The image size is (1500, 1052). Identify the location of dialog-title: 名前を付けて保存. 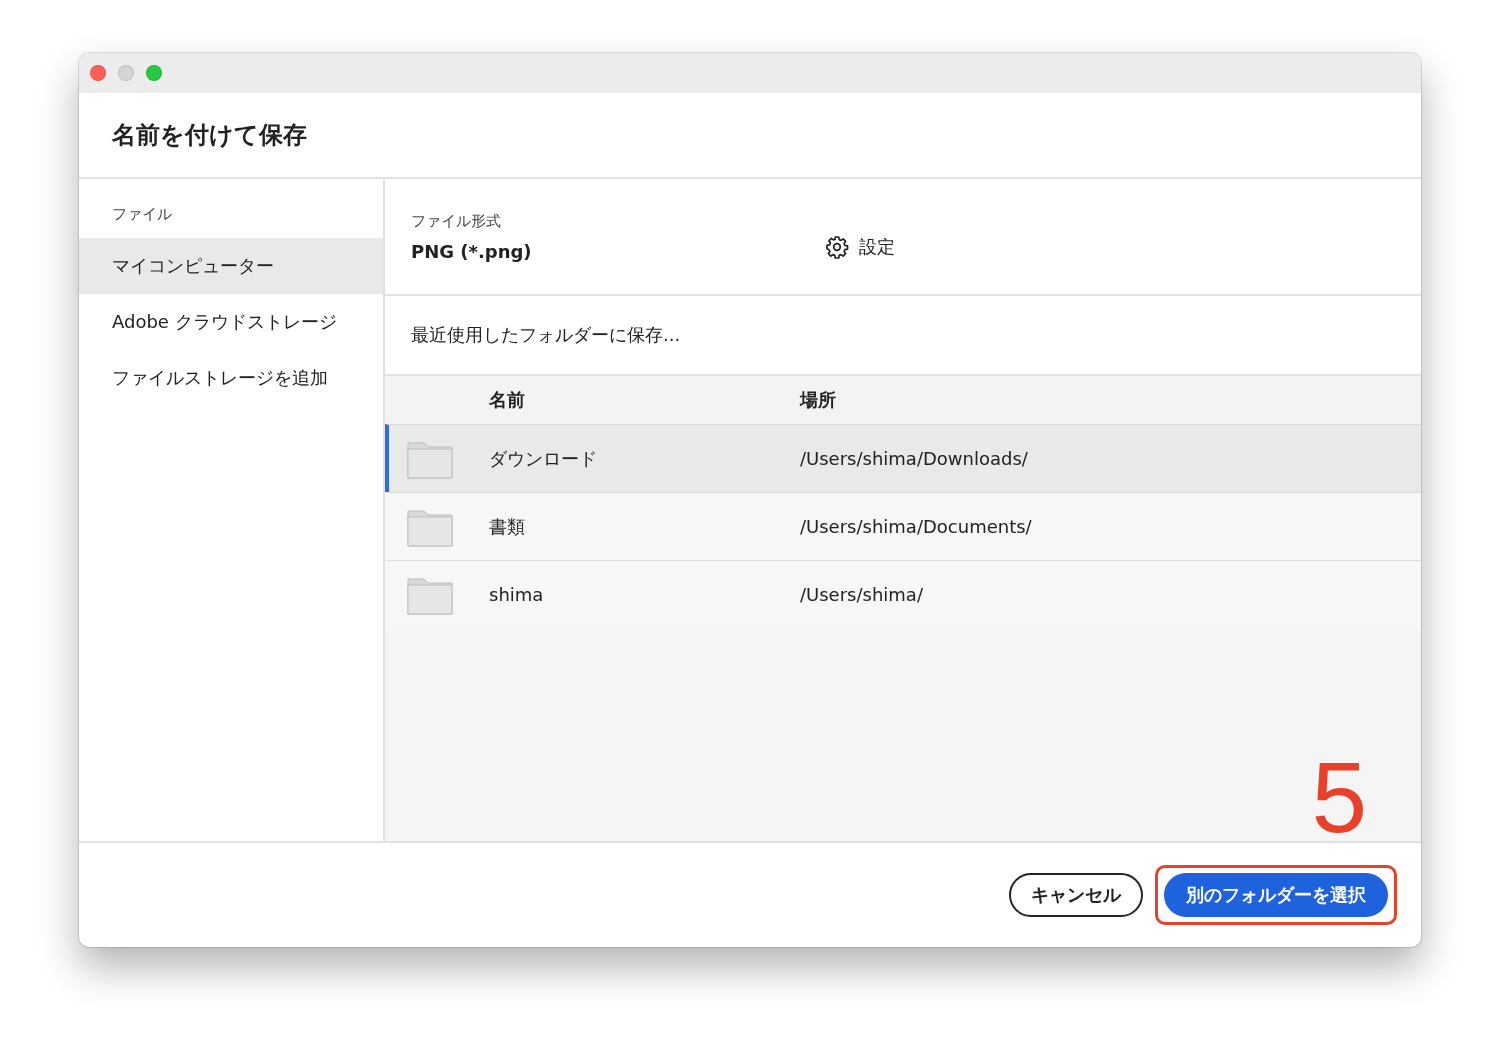
(209, 135).